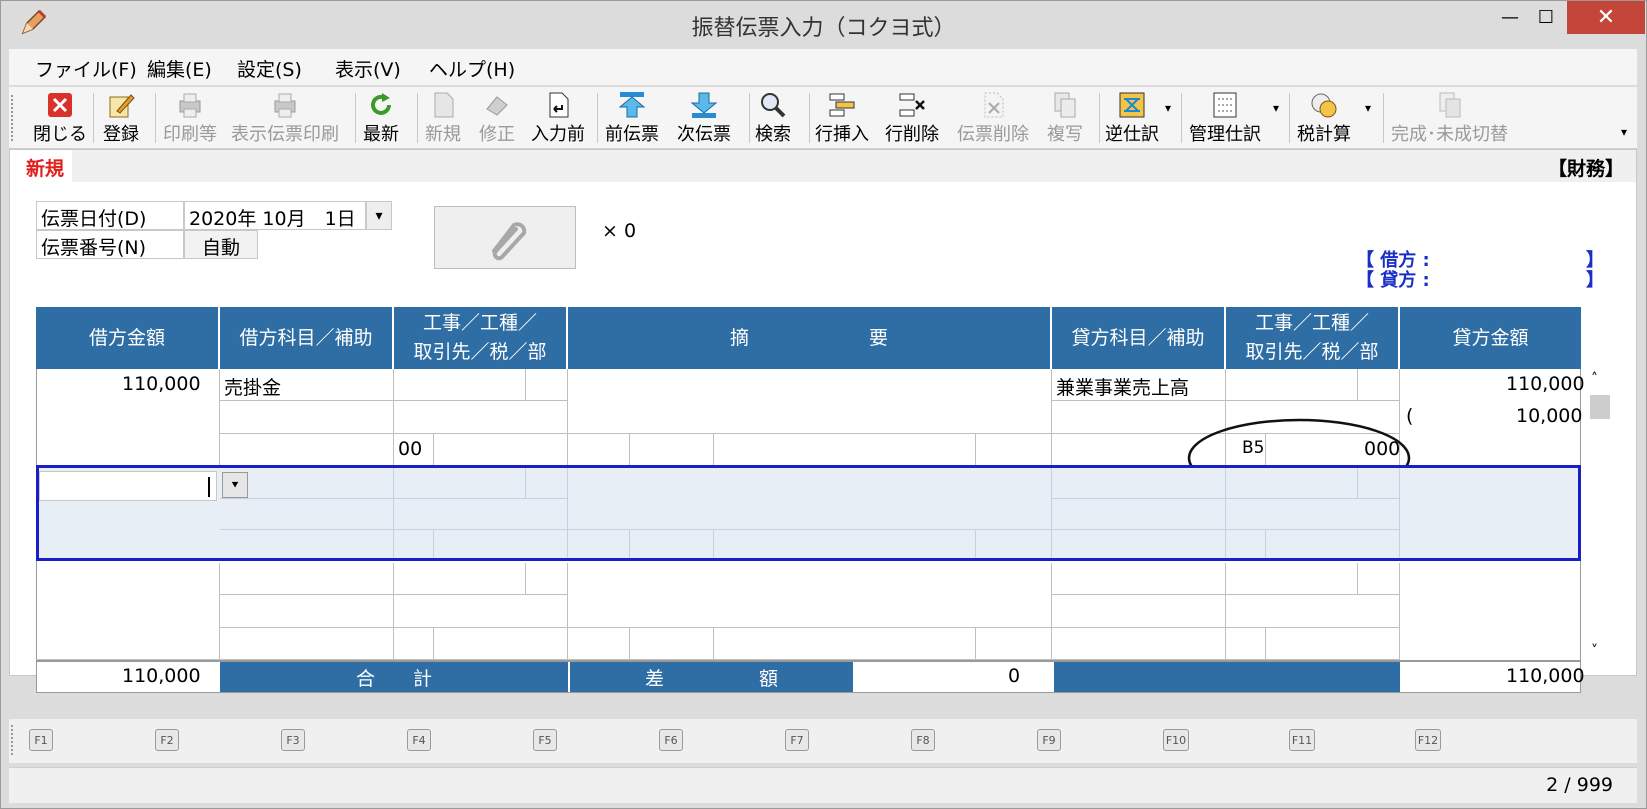 The width and height of the screenshot is (1647, 809). What do you see at coordinates (1292, 579) in the screenshot?
I see `row3-credit-project-cell` at bounding box center [1292, 579].